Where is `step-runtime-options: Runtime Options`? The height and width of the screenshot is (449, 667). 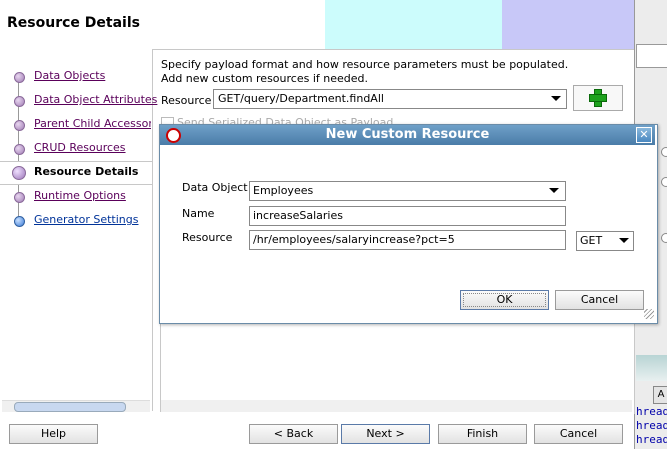
step-runtime-options: Runtime Options is located at coordinates (80, 195).